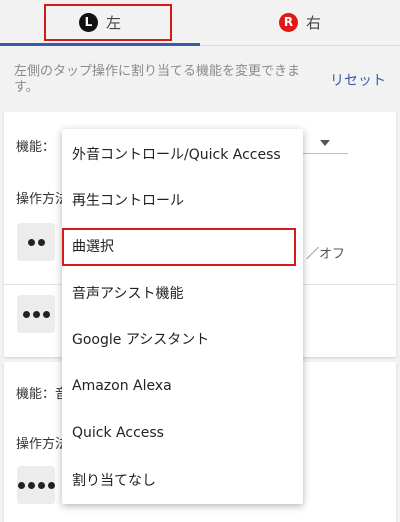 This screenshot has width=400, height=522. I want to click on menu-item-track-select: 曲選択, so click(182, 246).